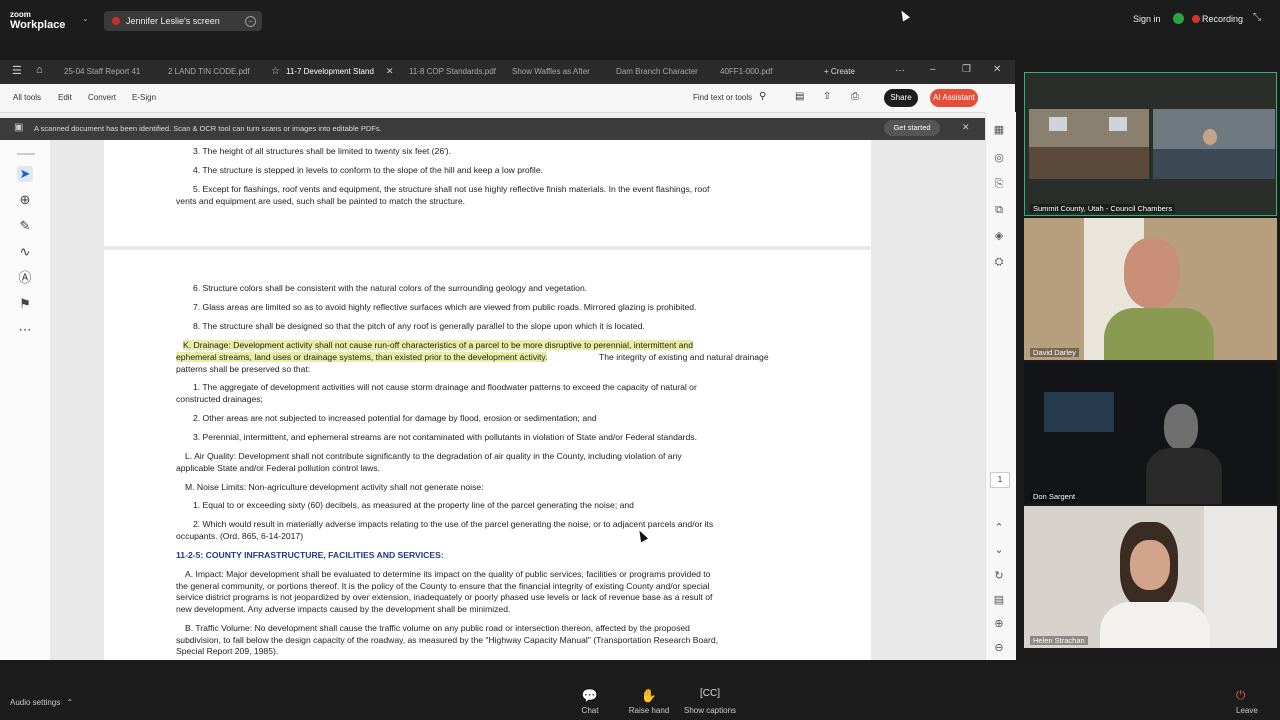  Describe the element at coordinates (1059, 640) in the screenshot. I see `participant-name: Helen Strachan` at that location.